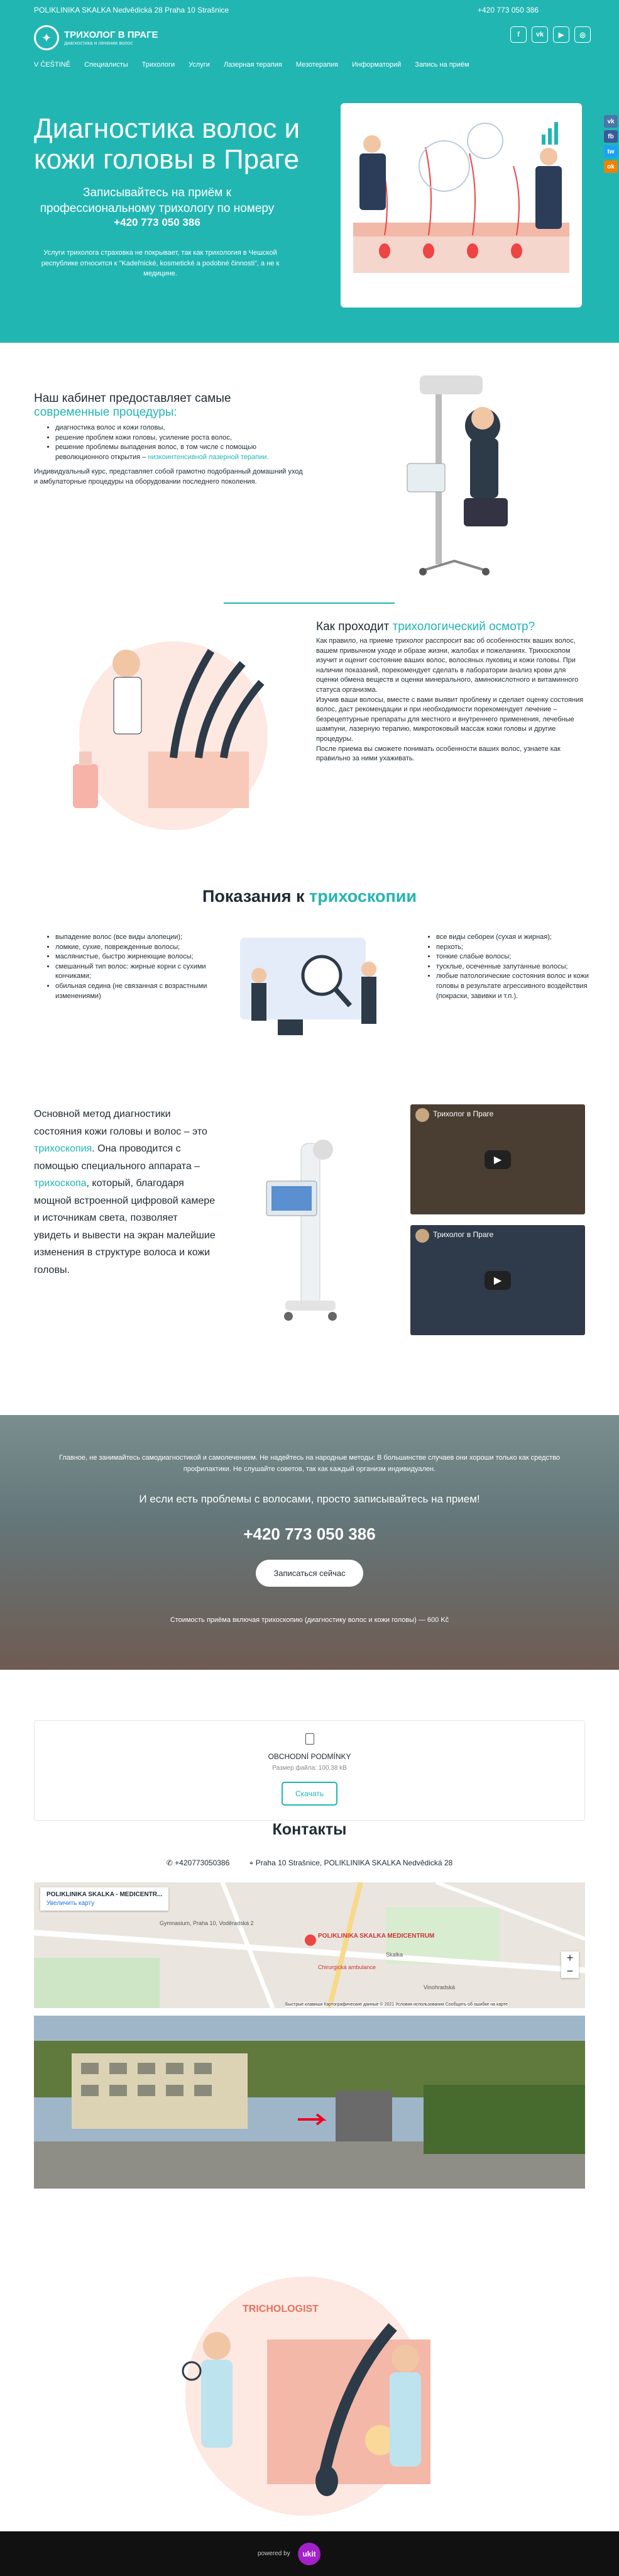 Image resolution: width=619 pixels, height=2576 pixels. I want to click on instagram-icon: ◎, so click(583, 34).